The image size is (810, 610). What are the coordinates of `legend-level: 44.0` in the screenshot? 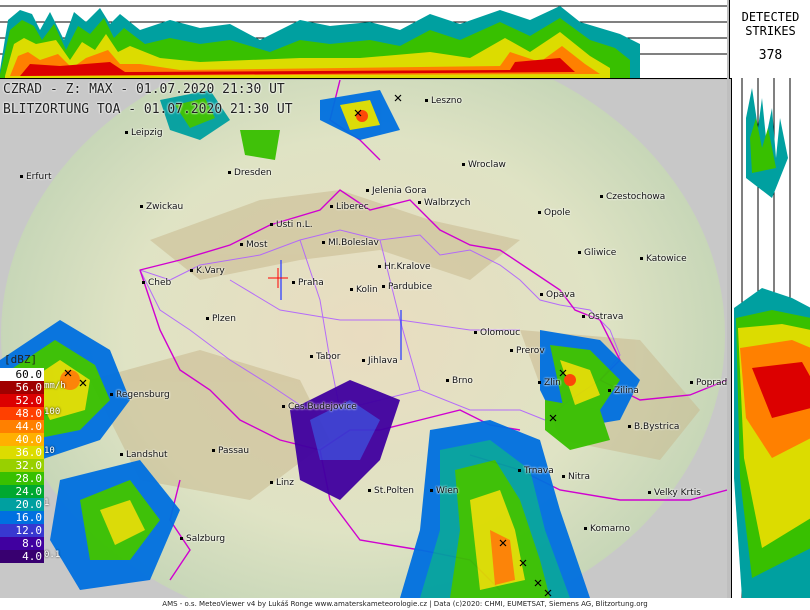 It's located at (22, 426).